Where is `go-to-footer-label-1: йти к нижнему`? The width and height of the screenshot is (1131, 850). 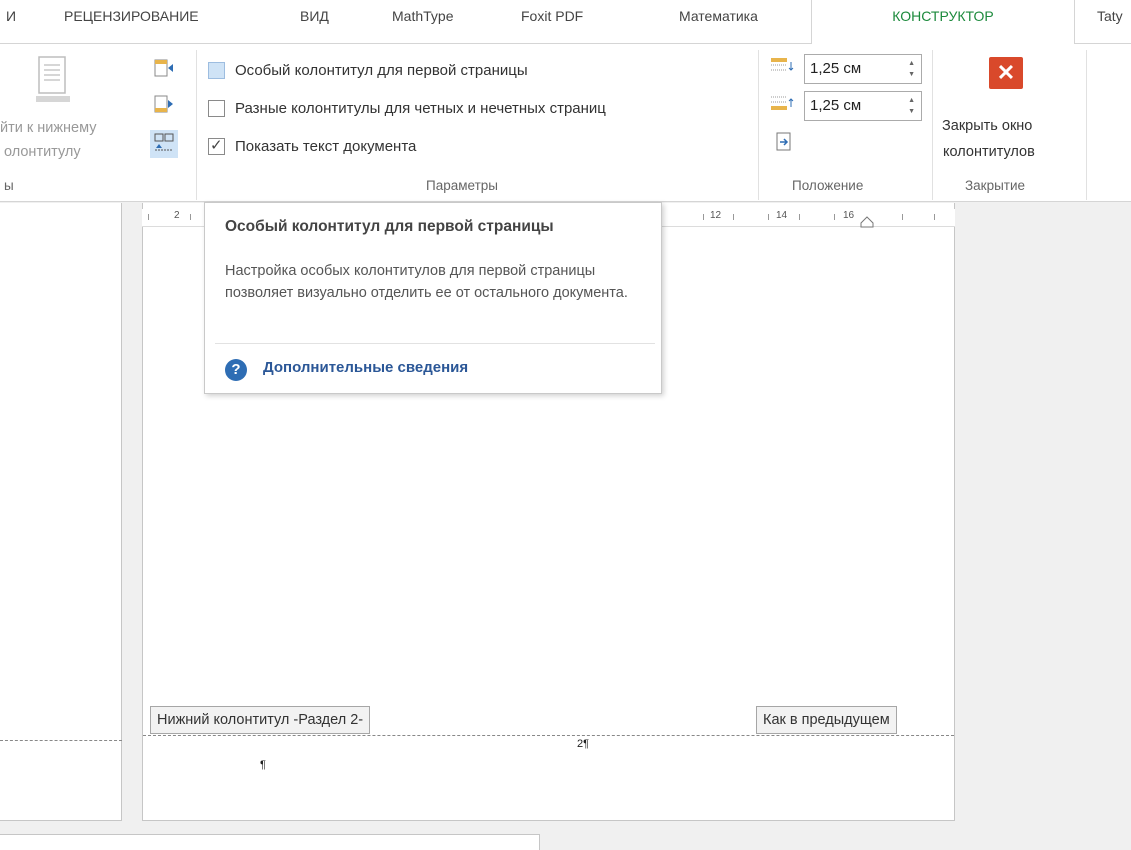
go-to-footer-label-1: йти к нижнему is located at coordinates (48, 128).